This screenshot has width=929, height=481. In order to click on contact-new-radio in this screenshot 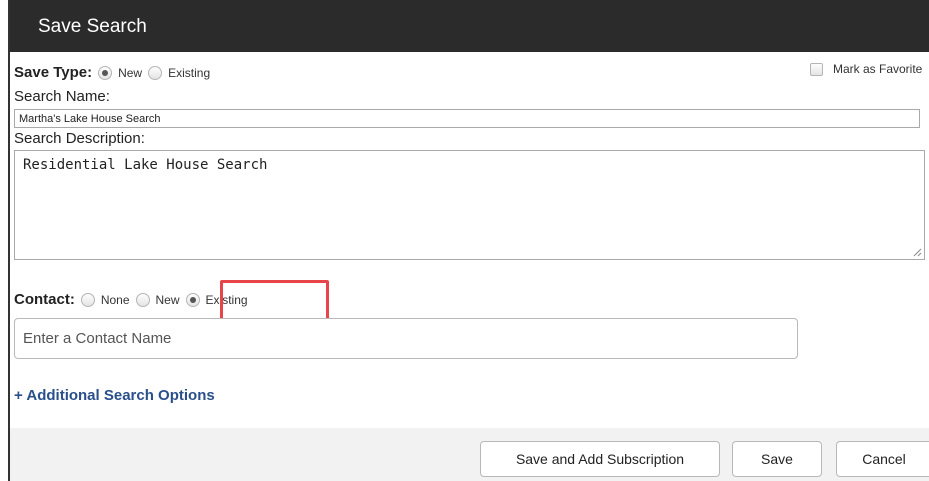, I will do `click(142, 299)`.